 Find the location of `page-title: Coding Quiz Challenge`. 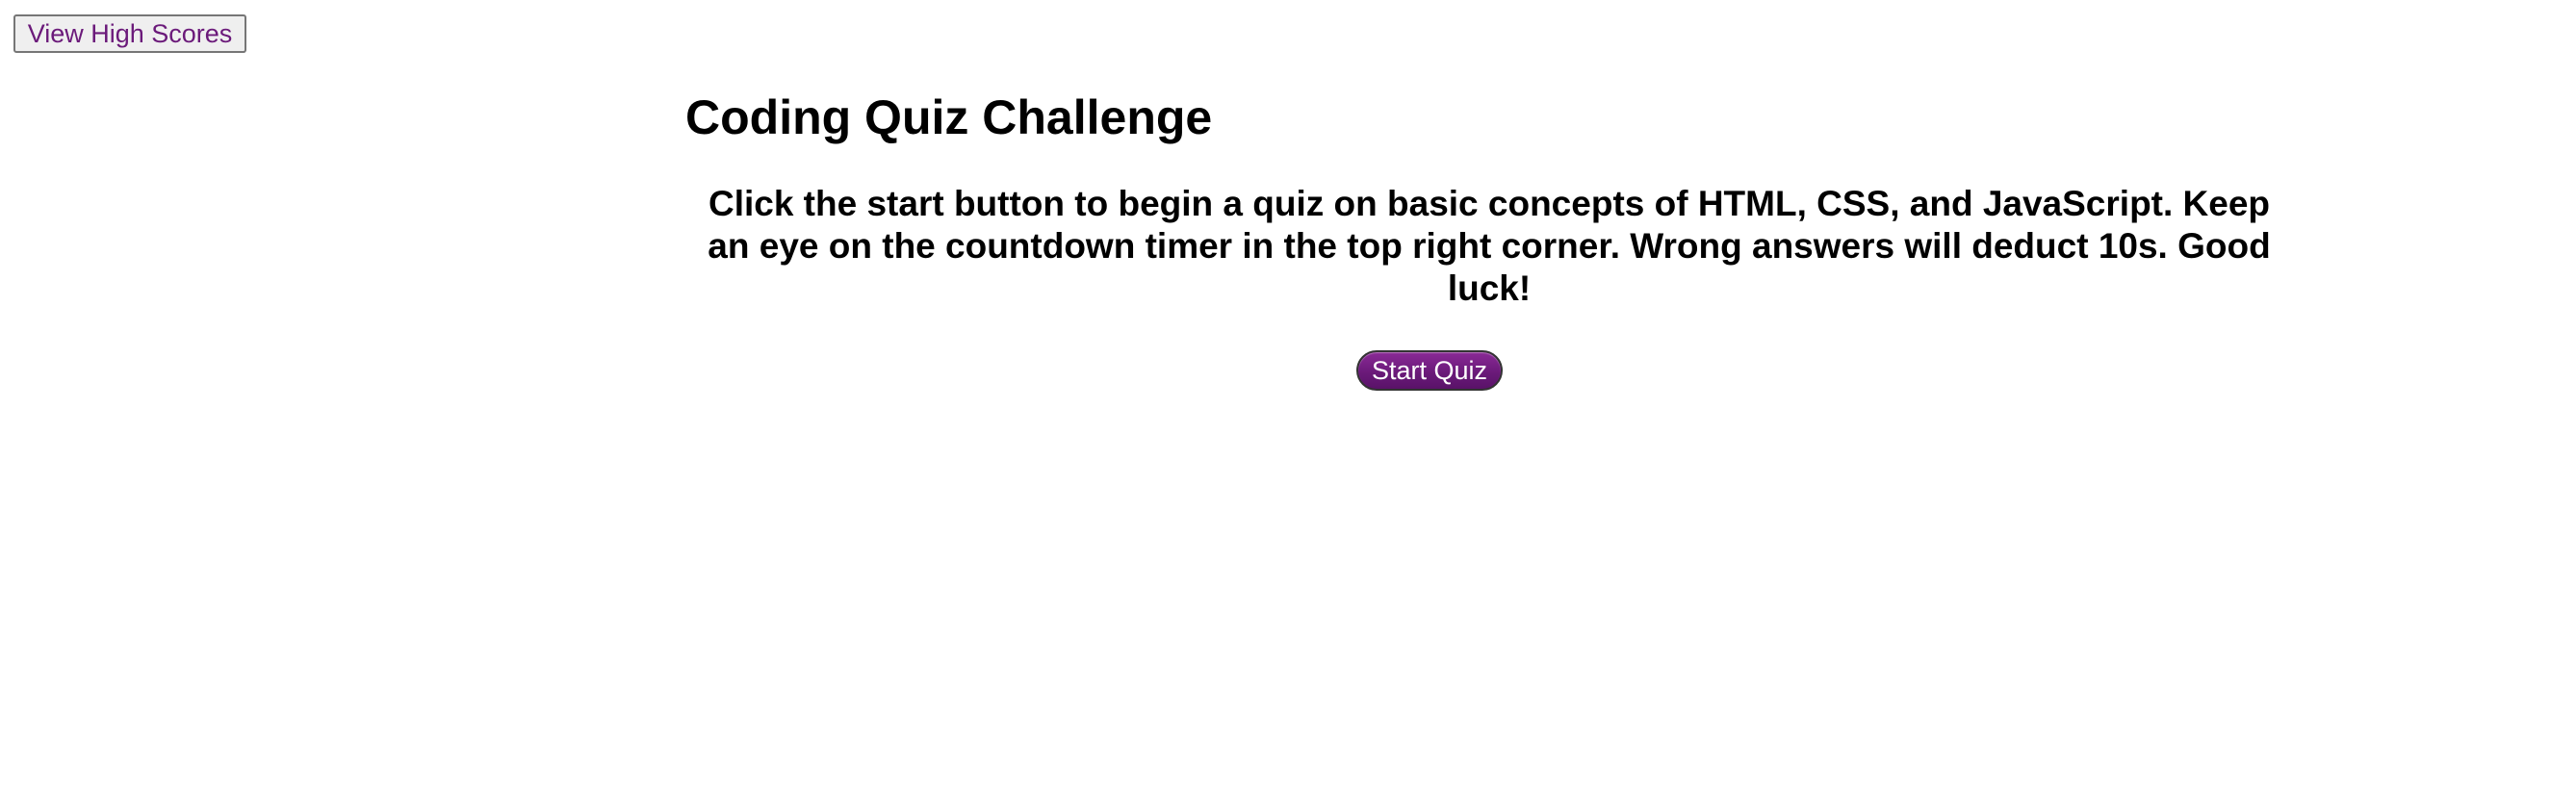

page-title: Coding Quiz Challenge is located at coordinates (949, 117).